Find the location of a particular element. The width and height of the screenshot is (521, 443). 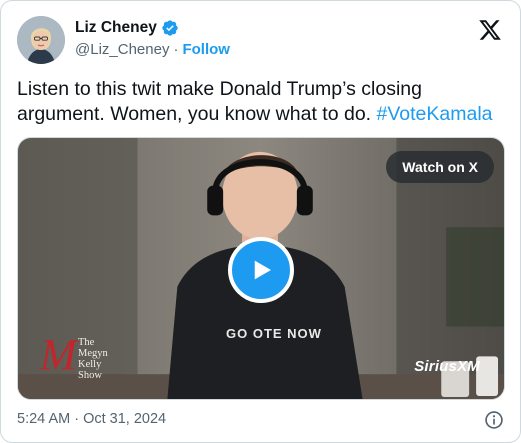

x-logo-icon is located at coordinates (490, 30).